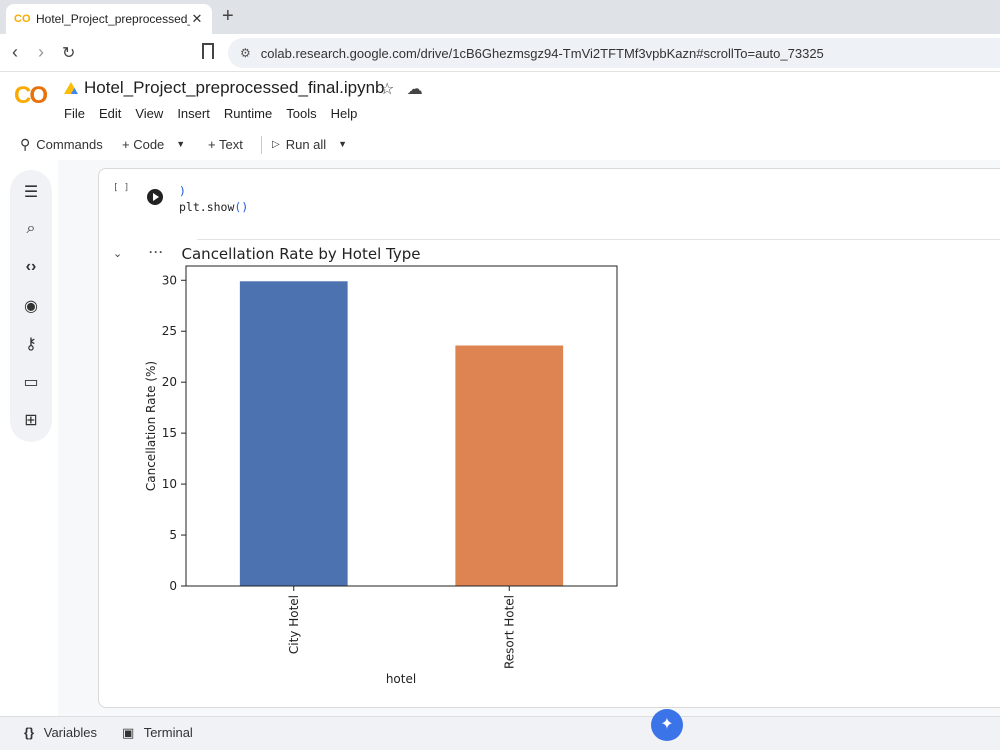 Image resolution: width=1000 pixels, height=750 pixels. Describe the element at coordinates (110, 113) in the screenshot. I see `menu-edit: Edit` at that location.